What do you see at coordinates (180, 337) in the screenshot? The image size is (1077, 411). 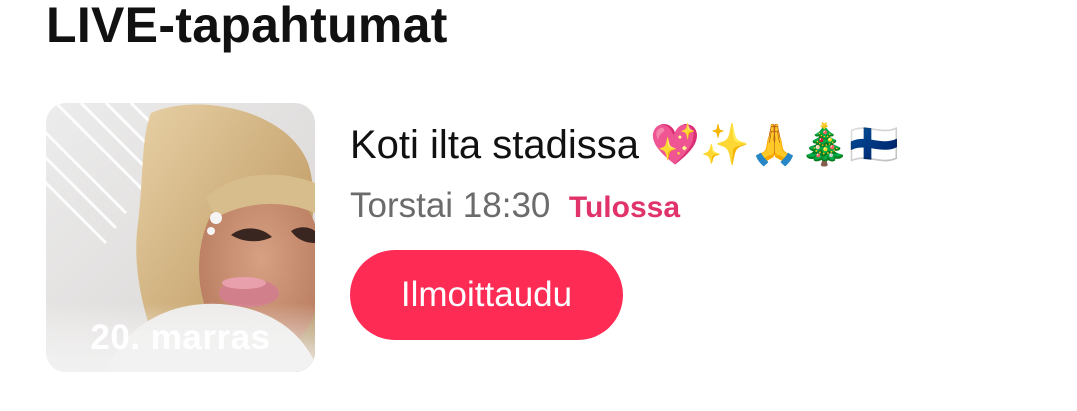 I see `thumbnail-date-label: 20. marras` at bounding box center [180, 337].